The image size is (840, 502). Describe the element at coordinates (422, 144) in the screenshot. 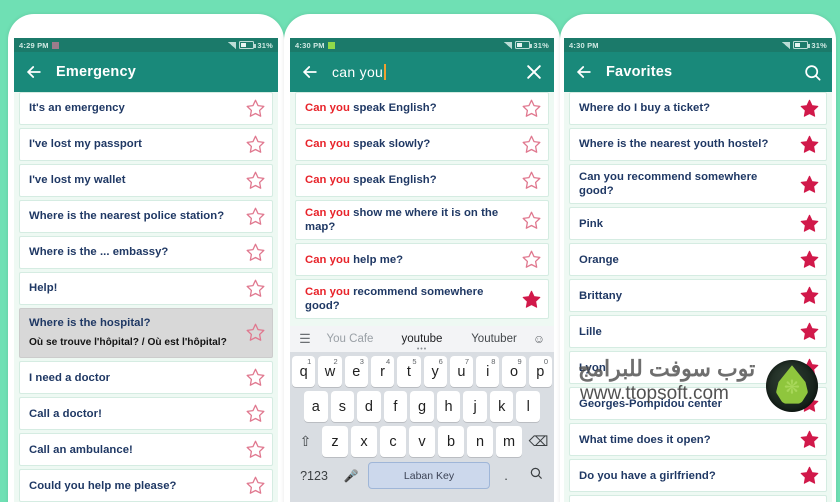

I see `list-item: Can you speak slowly?` at that location.